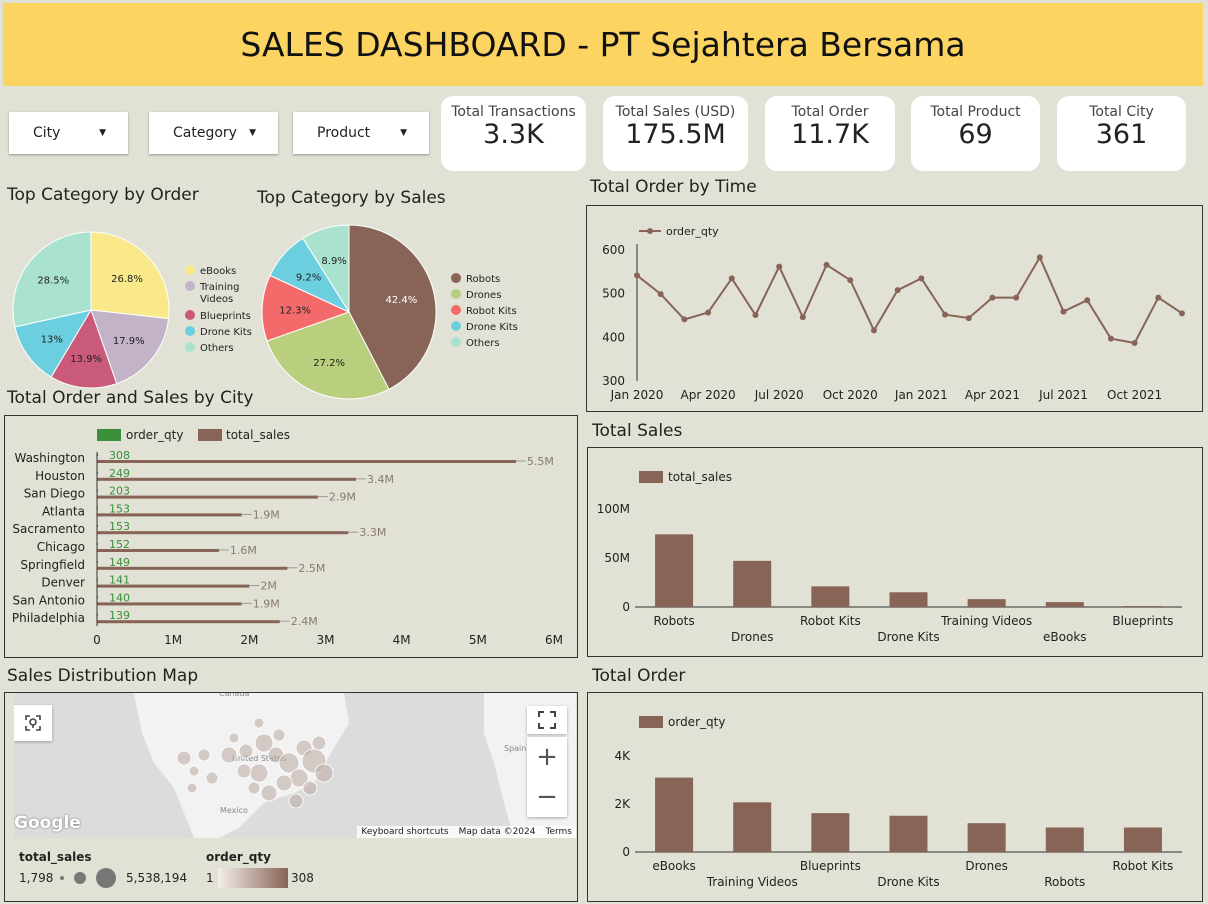 The image size is (1208, 904). I want to click on kpi-value: 361, so click(1121, 134).